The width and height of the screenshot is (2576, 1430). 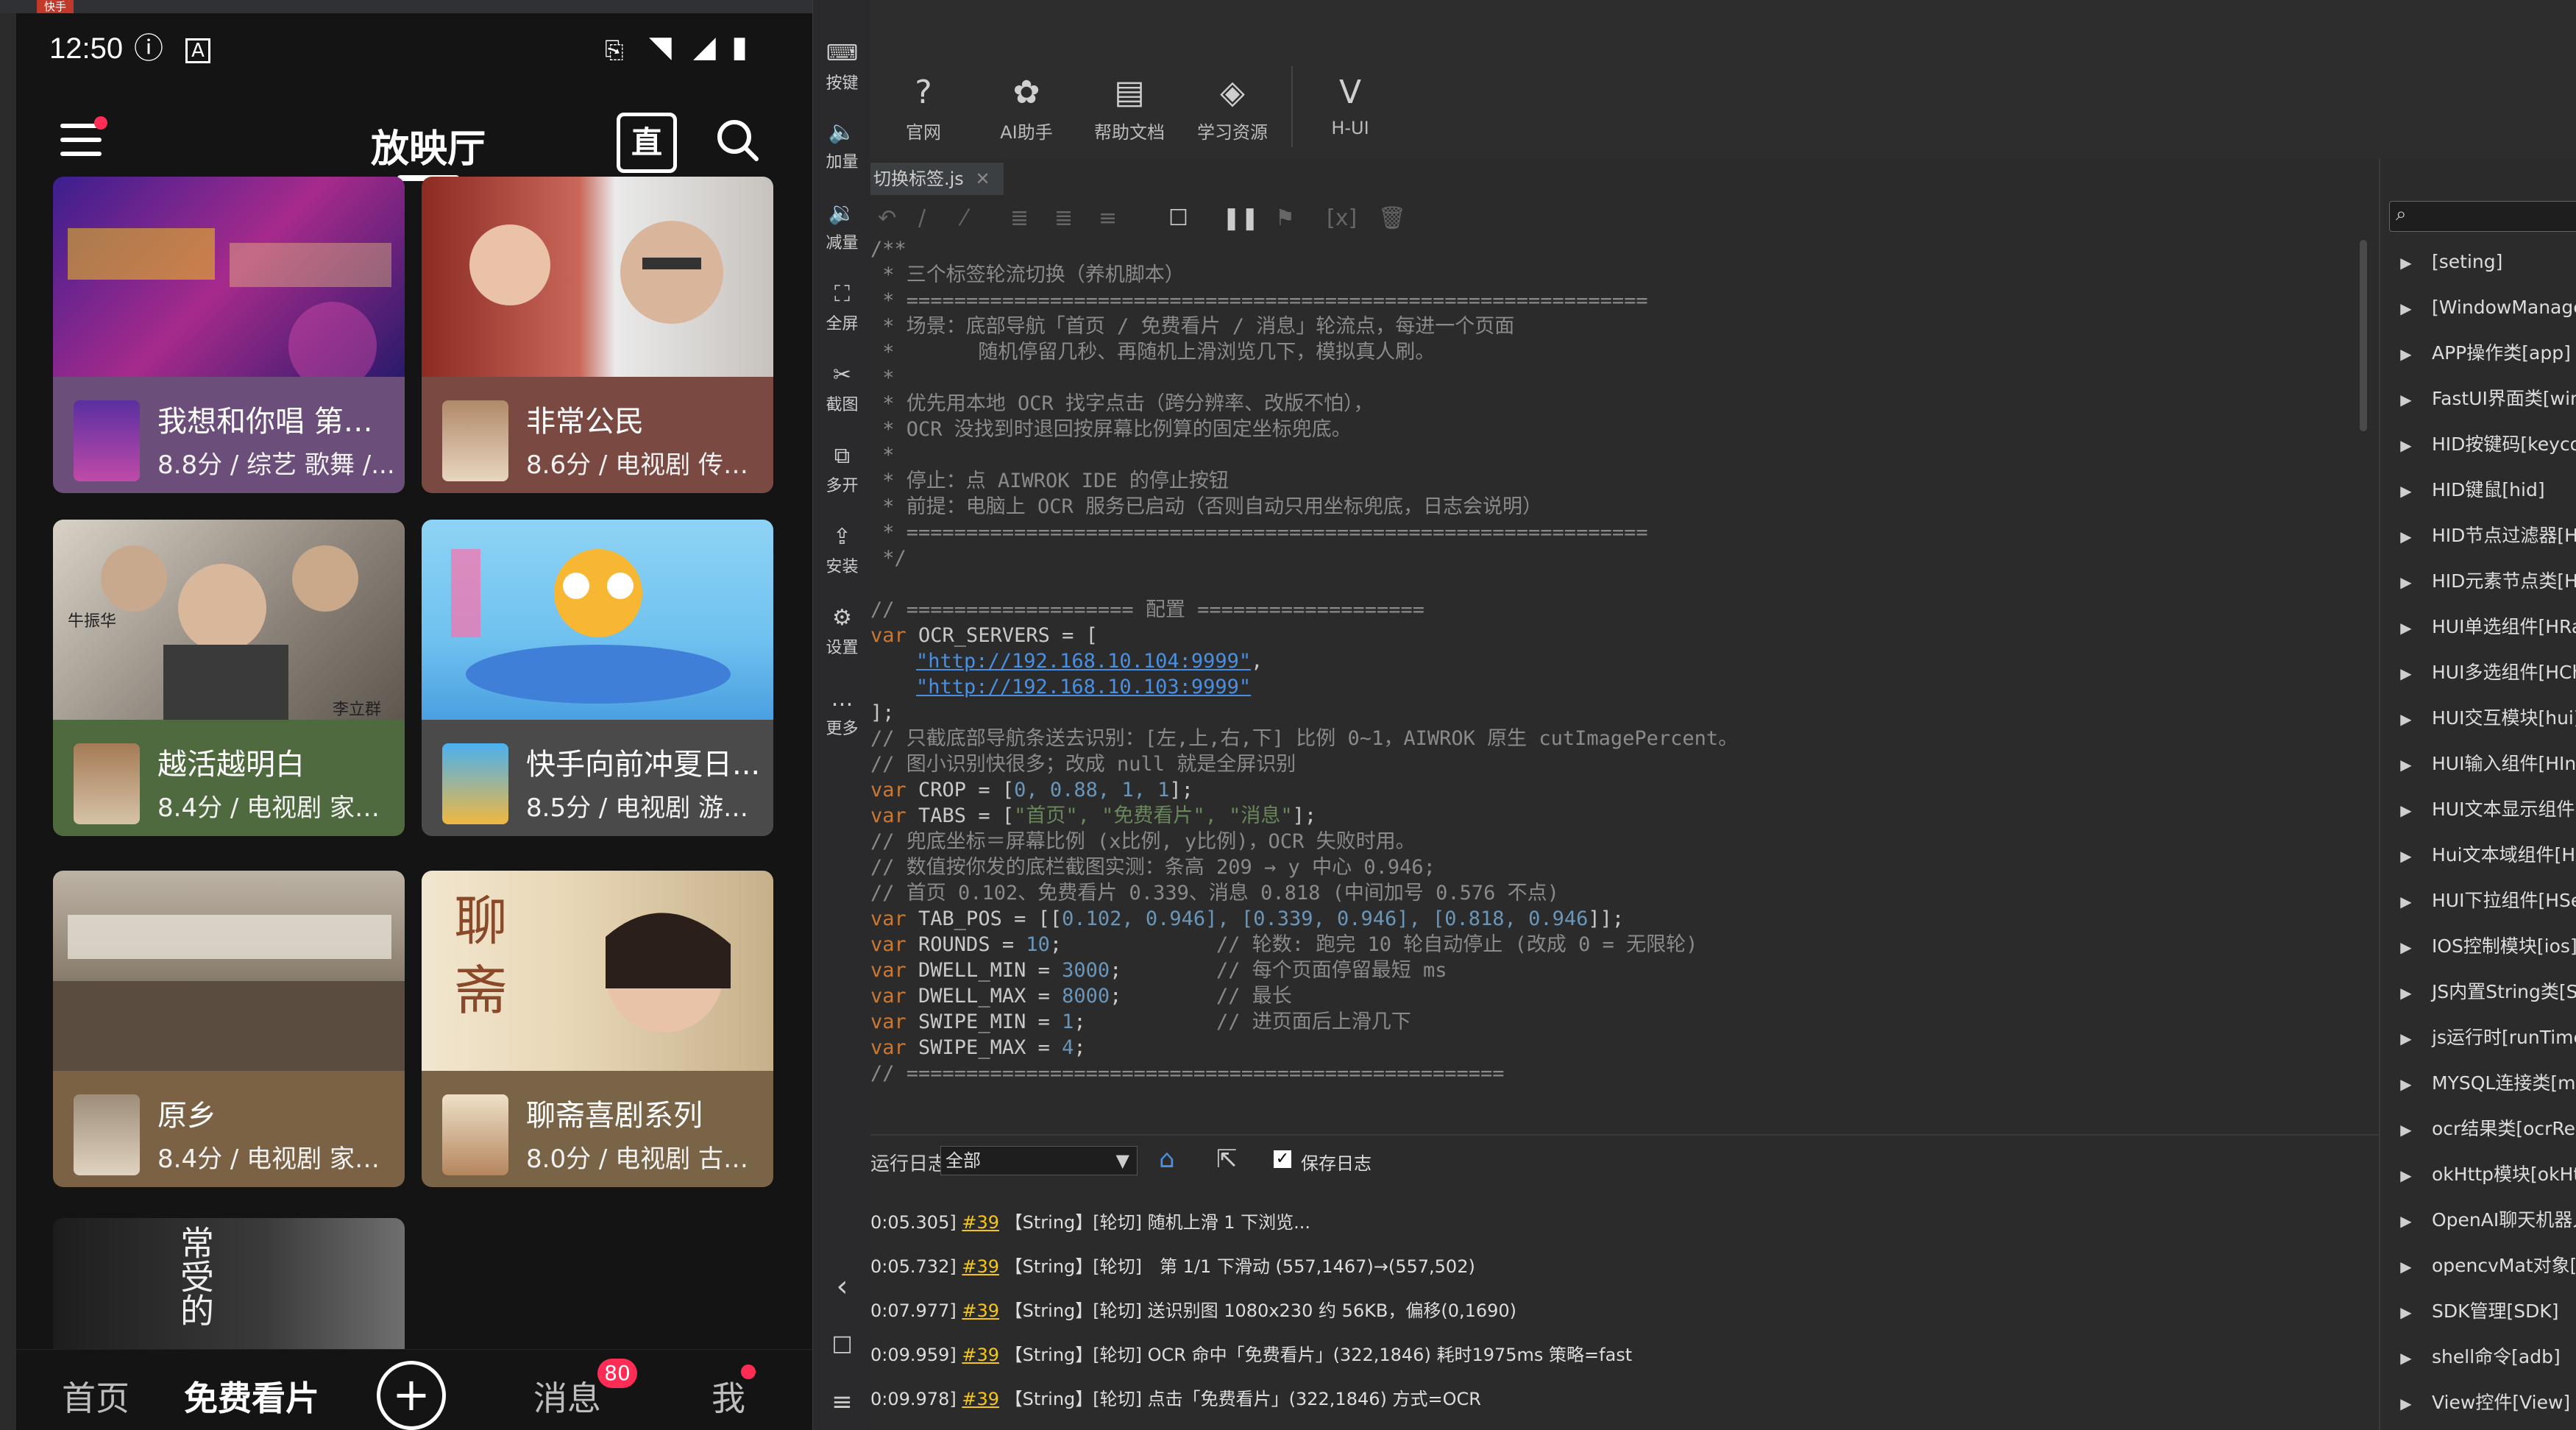 I want to click on tree-item: ▶ js运行时[runTime, so click(x=2478, y=1038).